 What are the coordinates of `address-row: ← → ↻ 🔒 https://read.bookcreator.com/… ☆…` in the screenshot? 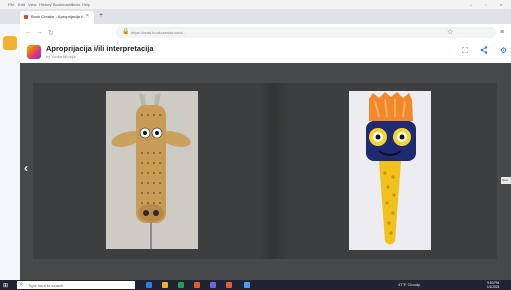 It's located at (255, 33).